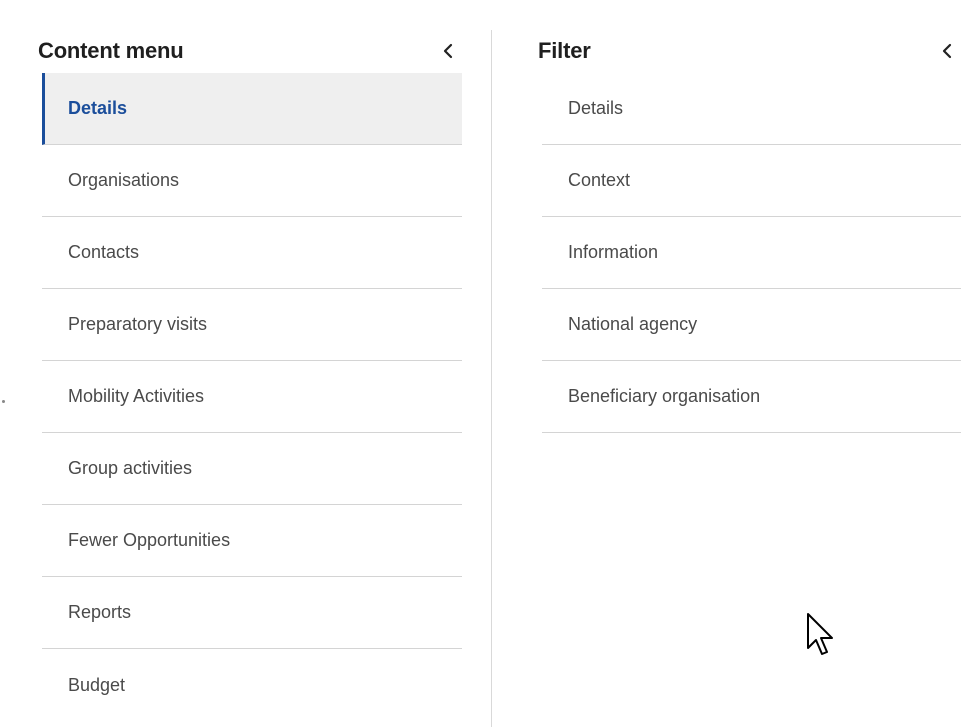 The image size is (973, 727). I want to click on mouse-cursor-icon, so click(820, 634).